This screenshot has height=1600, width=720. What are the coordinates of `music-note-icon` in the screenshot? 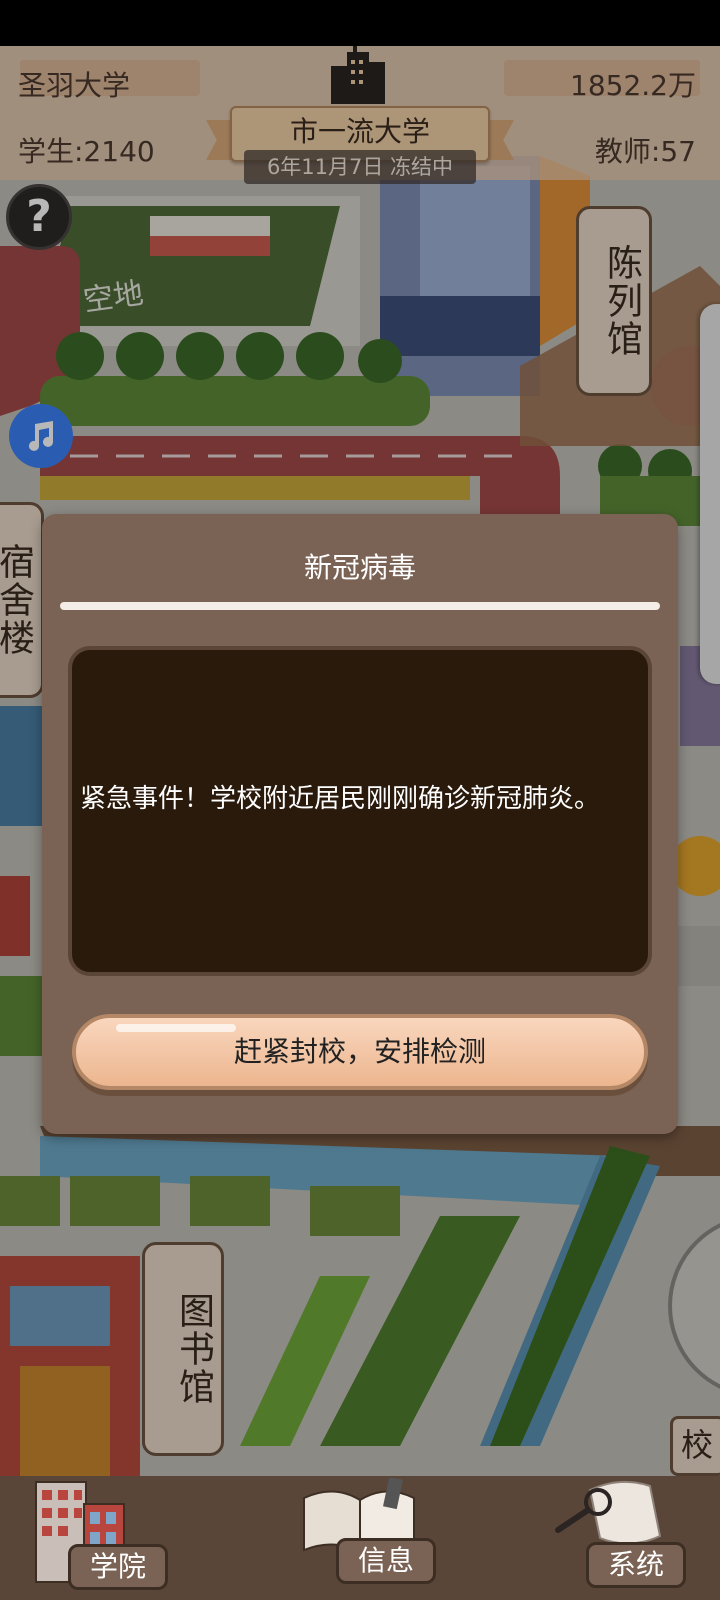 It's located at (41, 436).